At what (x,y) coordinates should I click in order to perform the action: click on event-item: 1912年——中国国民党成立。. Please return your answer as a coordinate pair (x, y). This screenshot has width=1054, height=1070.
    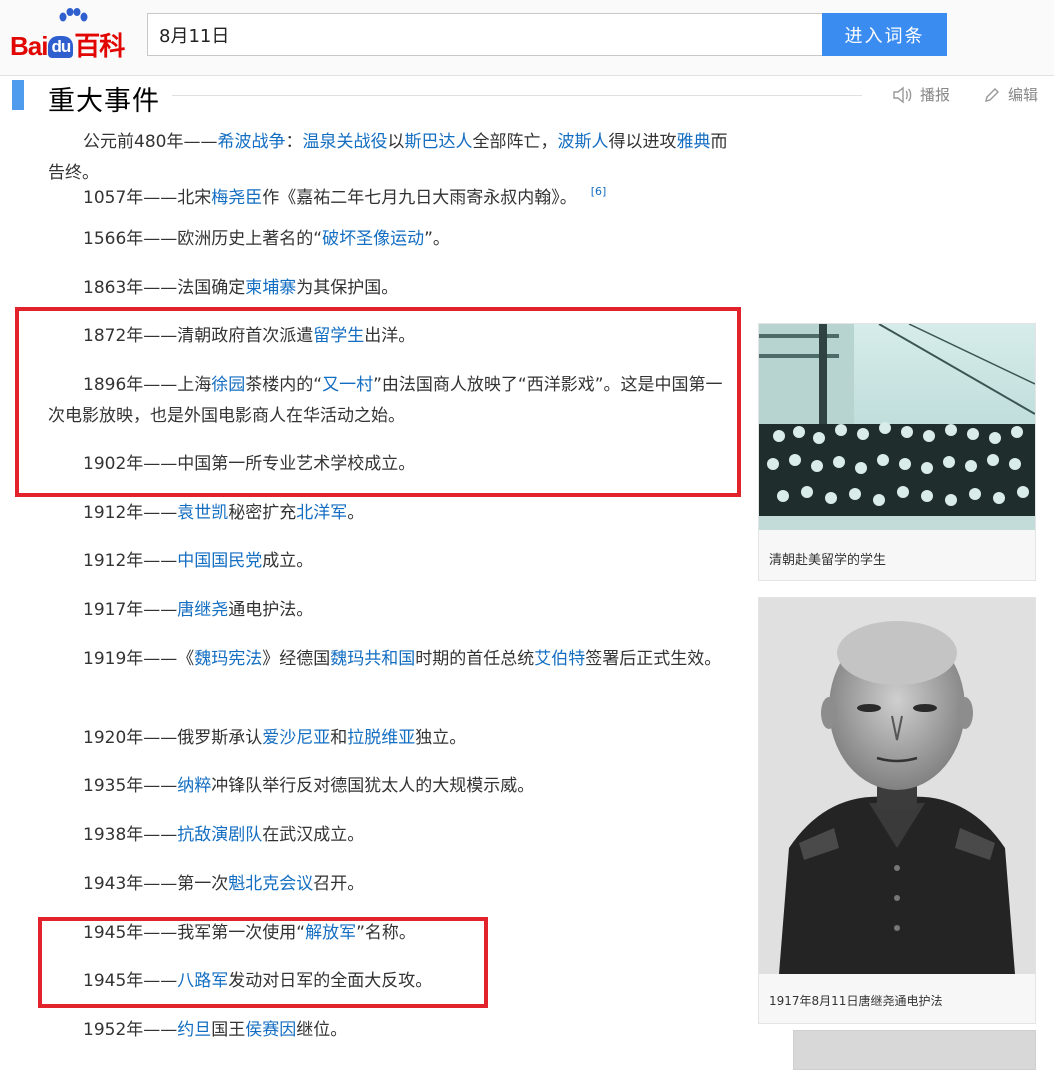
    Looking at the image, I should click on (393, 561).